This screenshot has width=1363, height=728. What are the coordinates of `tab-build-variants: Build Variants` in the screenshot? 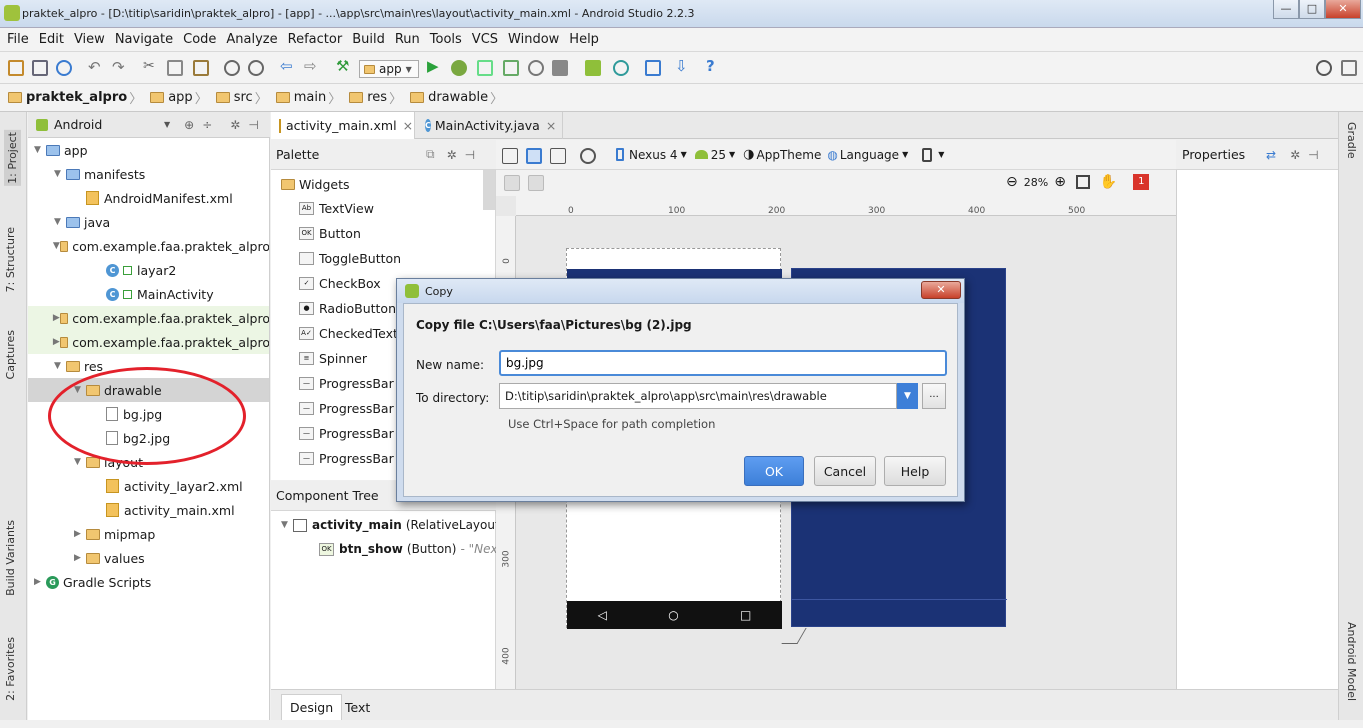 It's located at (10, 558).